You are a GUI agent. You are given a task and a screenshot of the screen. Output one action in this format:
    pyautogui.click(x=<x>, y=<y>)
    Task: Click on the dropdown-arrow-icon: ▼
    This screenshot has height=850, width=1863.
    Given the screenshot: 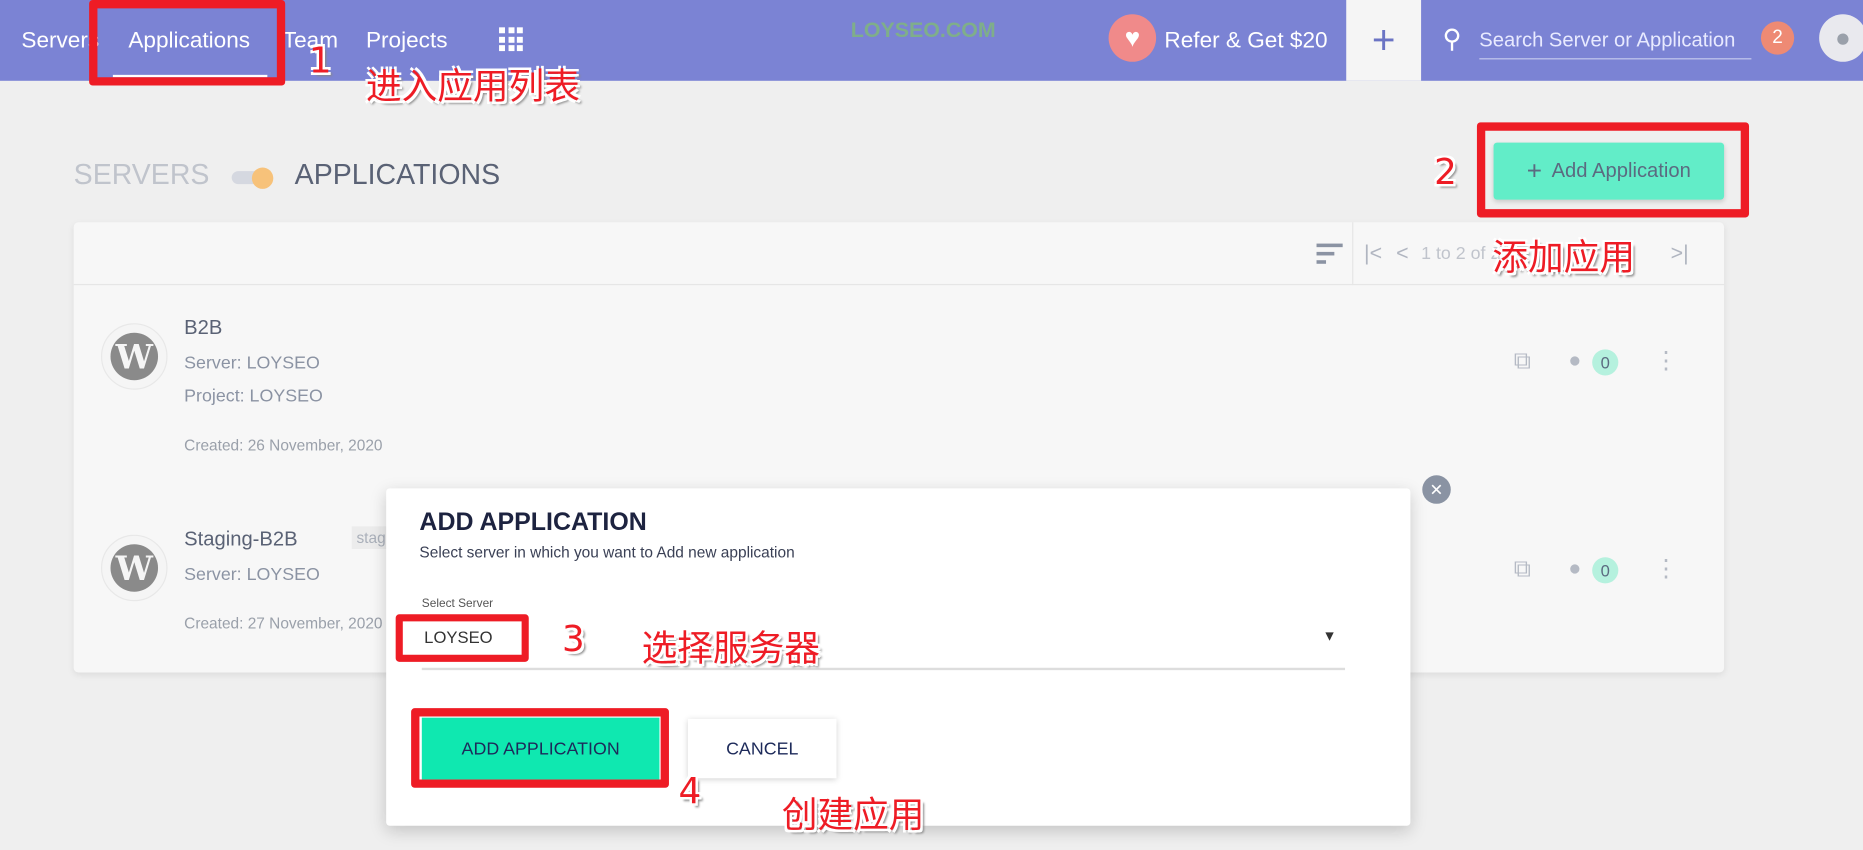 What is the action you would take?
    pyautogui.click(x=1329, y=636)
    